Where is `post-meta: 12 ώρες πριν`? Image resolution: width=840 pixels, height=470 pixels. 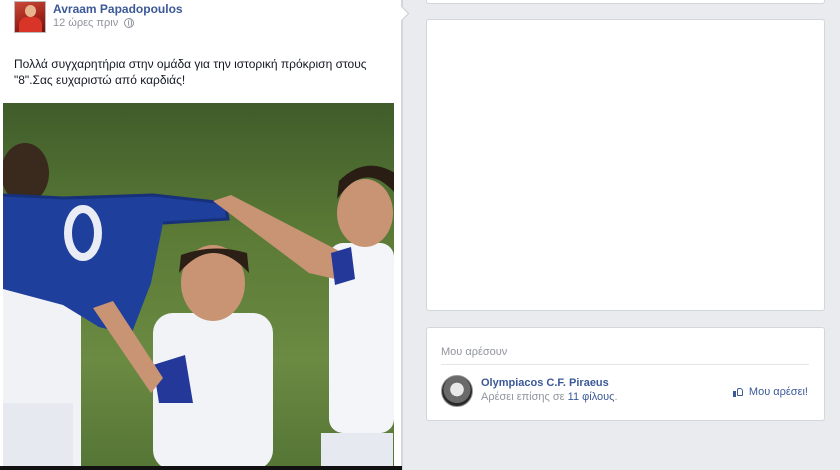
post-meta: 12 ώρες πριν is located at coordinates (94, 23).